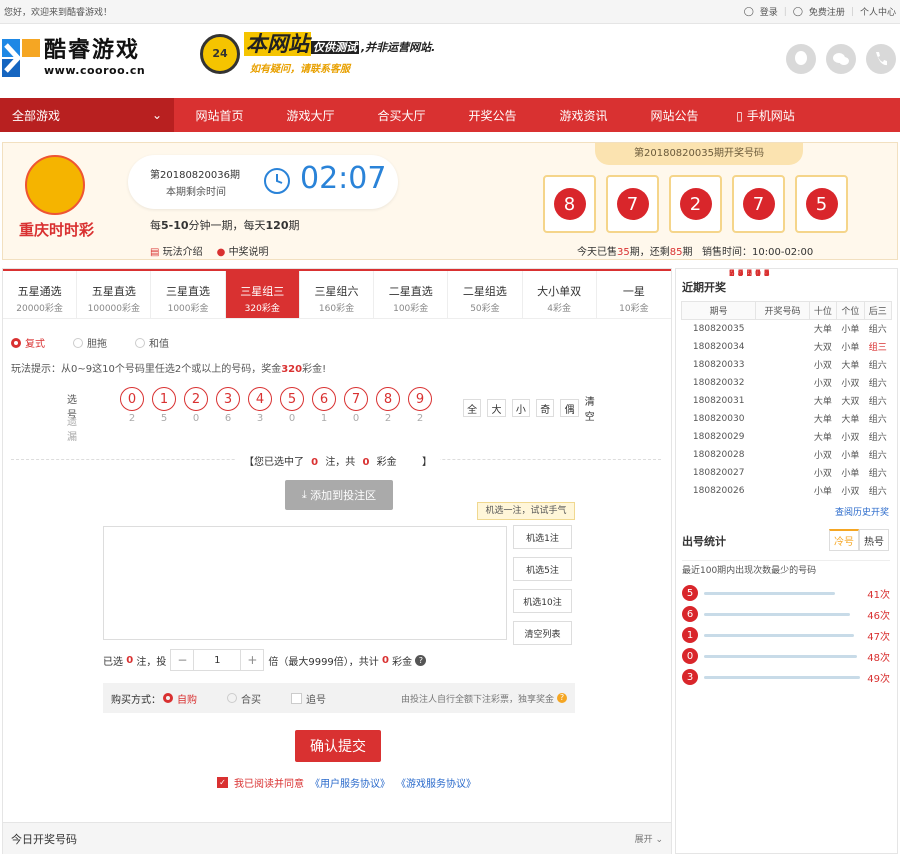 This screenshot has height=855, width=900. What do you see at coordinates (881, 59) in the screenshot?
I see `phone-icon` at bounding box center [881, 59].